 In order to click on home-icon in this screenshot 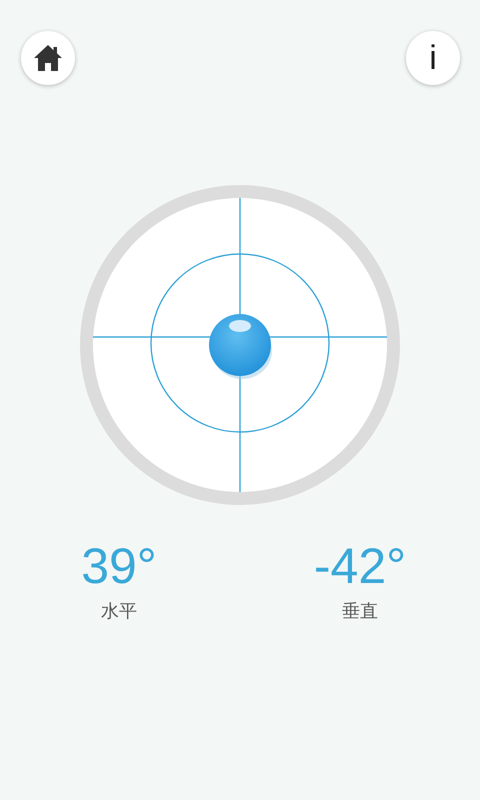, I will do `click(48, 58)`.